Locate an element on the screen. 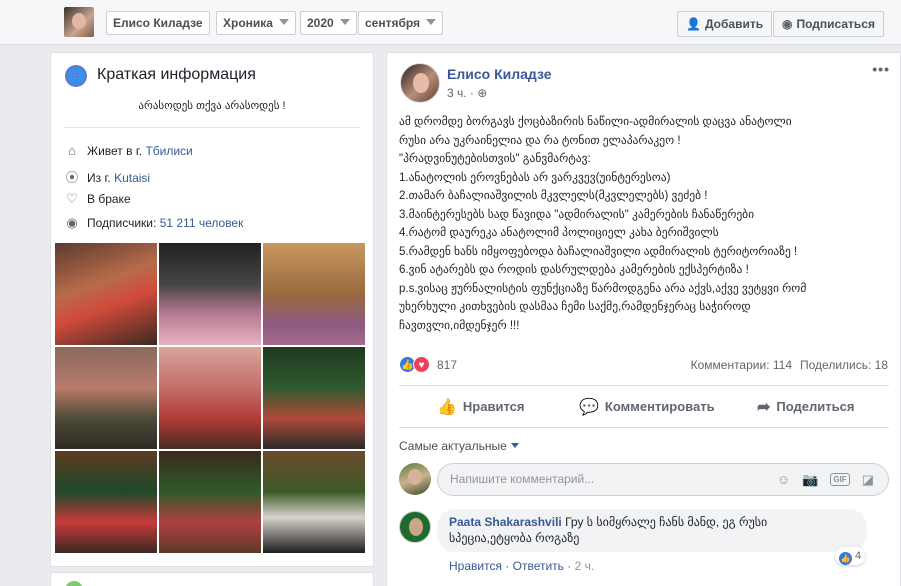 The height and width of the screenshot is (586, 901). thumbs-up-icon: 👍 is located at coordinates (447, 407).